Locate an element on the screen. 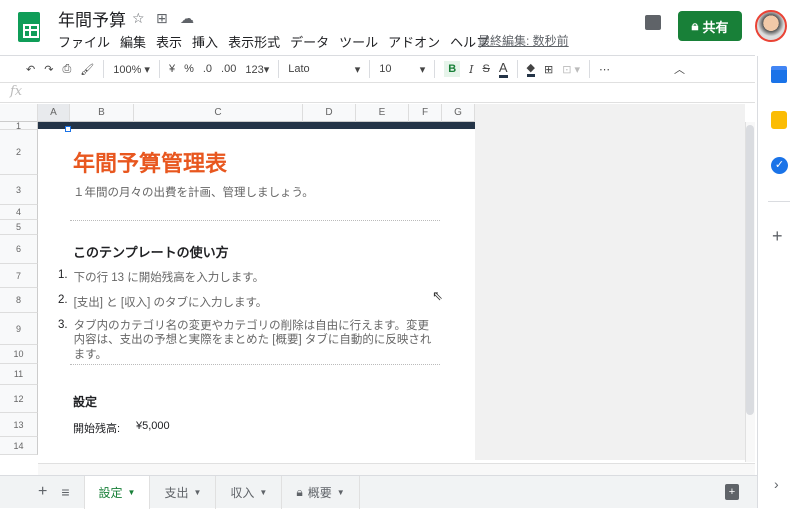 This screenshot has width=800, height=509. column-header: G is located at coordinates (458, 113).